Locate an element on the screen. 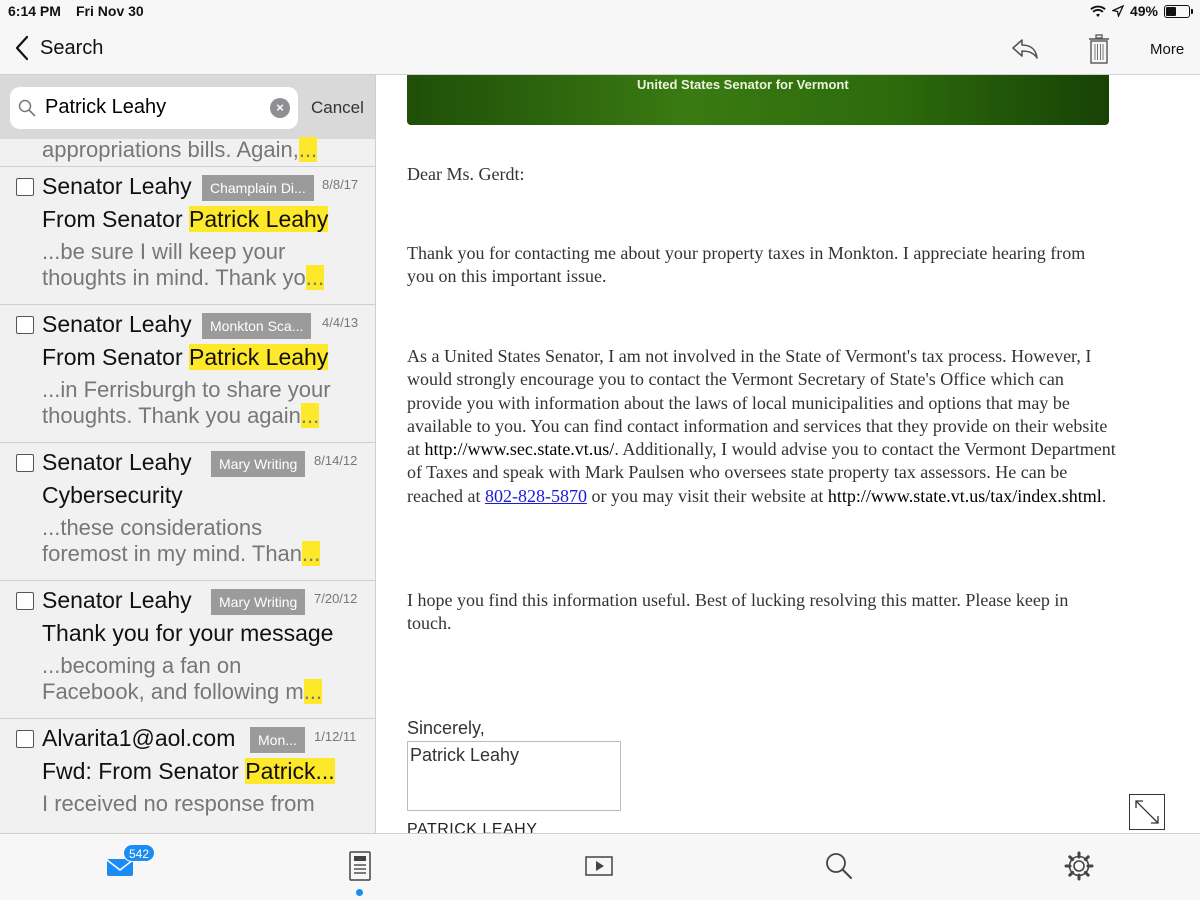 This screenshot has height=900, width=1200. search-area: Patrick Leahy × Cancel is located at coordinates (187, 107).